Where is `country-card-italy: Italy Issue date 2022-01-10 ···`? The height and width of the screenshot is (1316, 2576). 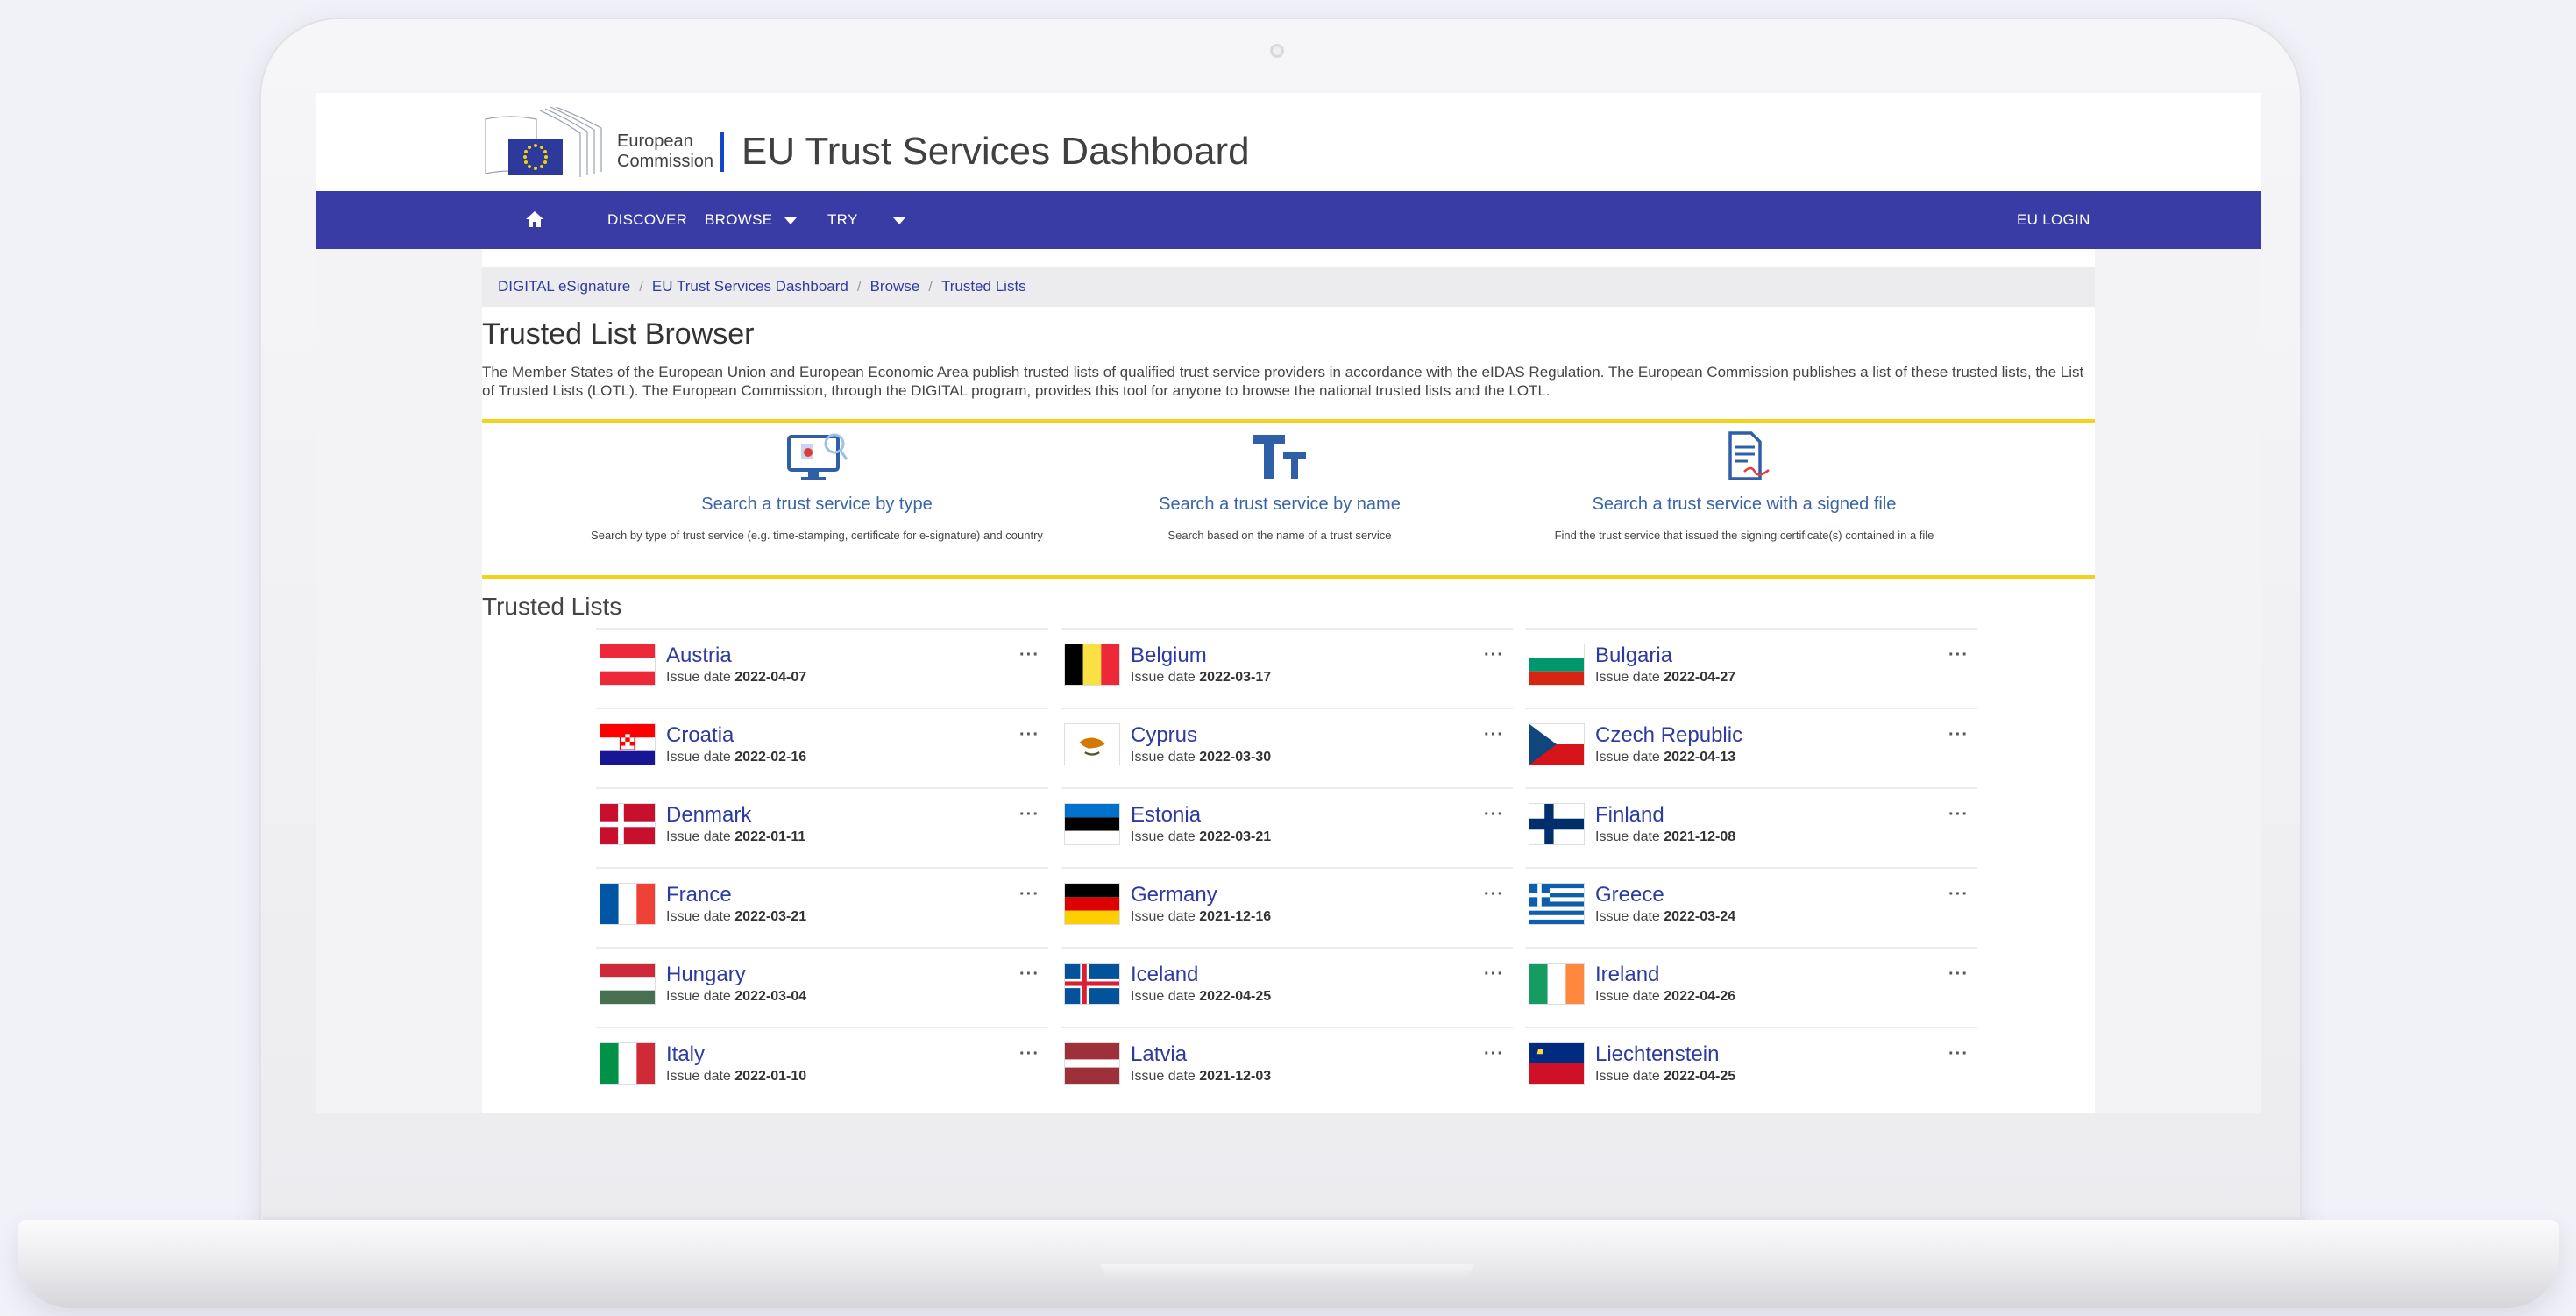 country-card-italy: Italy Issue date 2022-01-10 ··· is located at coordinates (822, 1065).